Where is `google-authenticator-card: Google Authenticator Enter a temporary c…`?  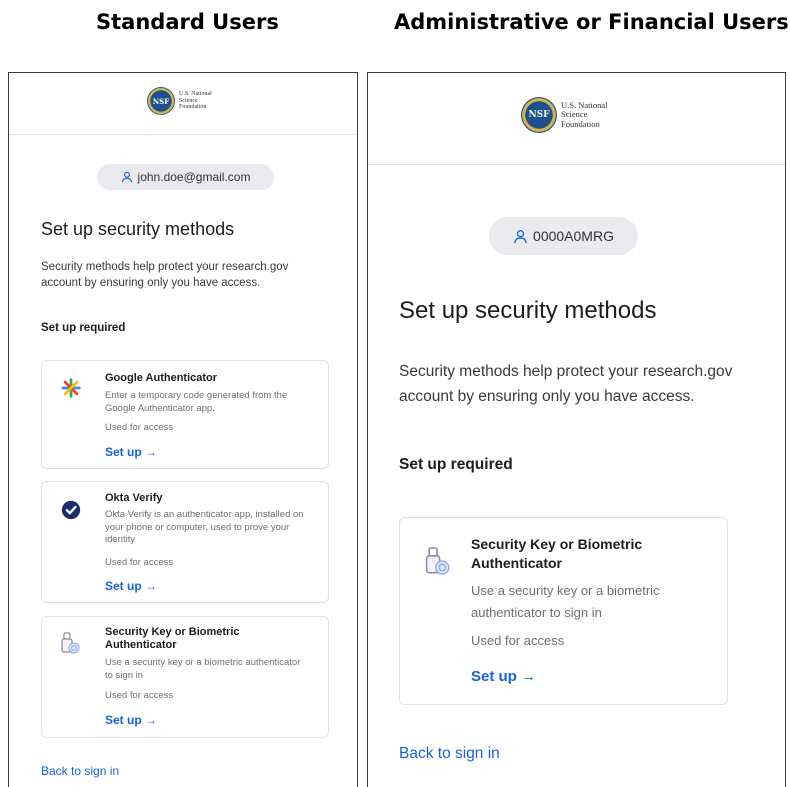 google-authenticator-card: Google Authenticator Enter a temporary c… is located at coordinates (185, 414).